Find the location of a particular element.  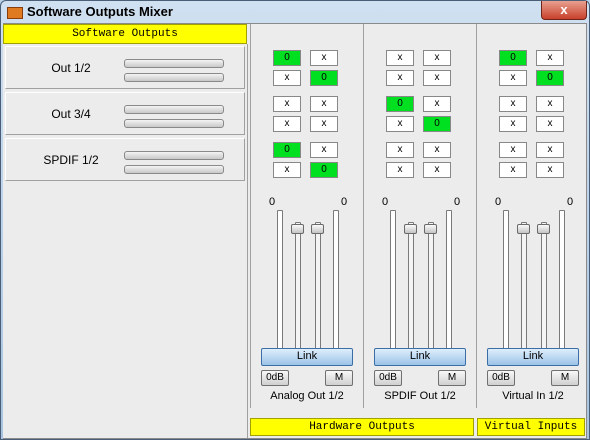

output-row: Out 3/4 is located at coordinates (125, 113).